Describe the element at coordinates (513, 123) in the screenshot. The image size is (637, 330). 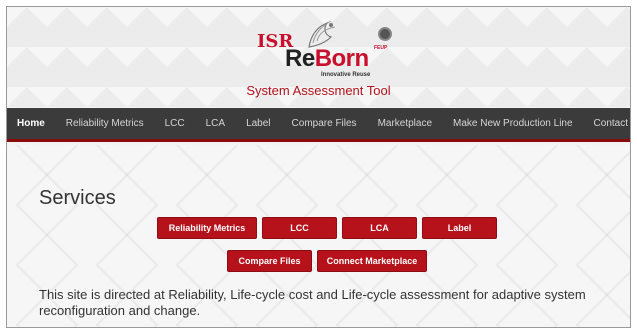
I see `nav-make-new-production-line: Make New Production Line` at that location.